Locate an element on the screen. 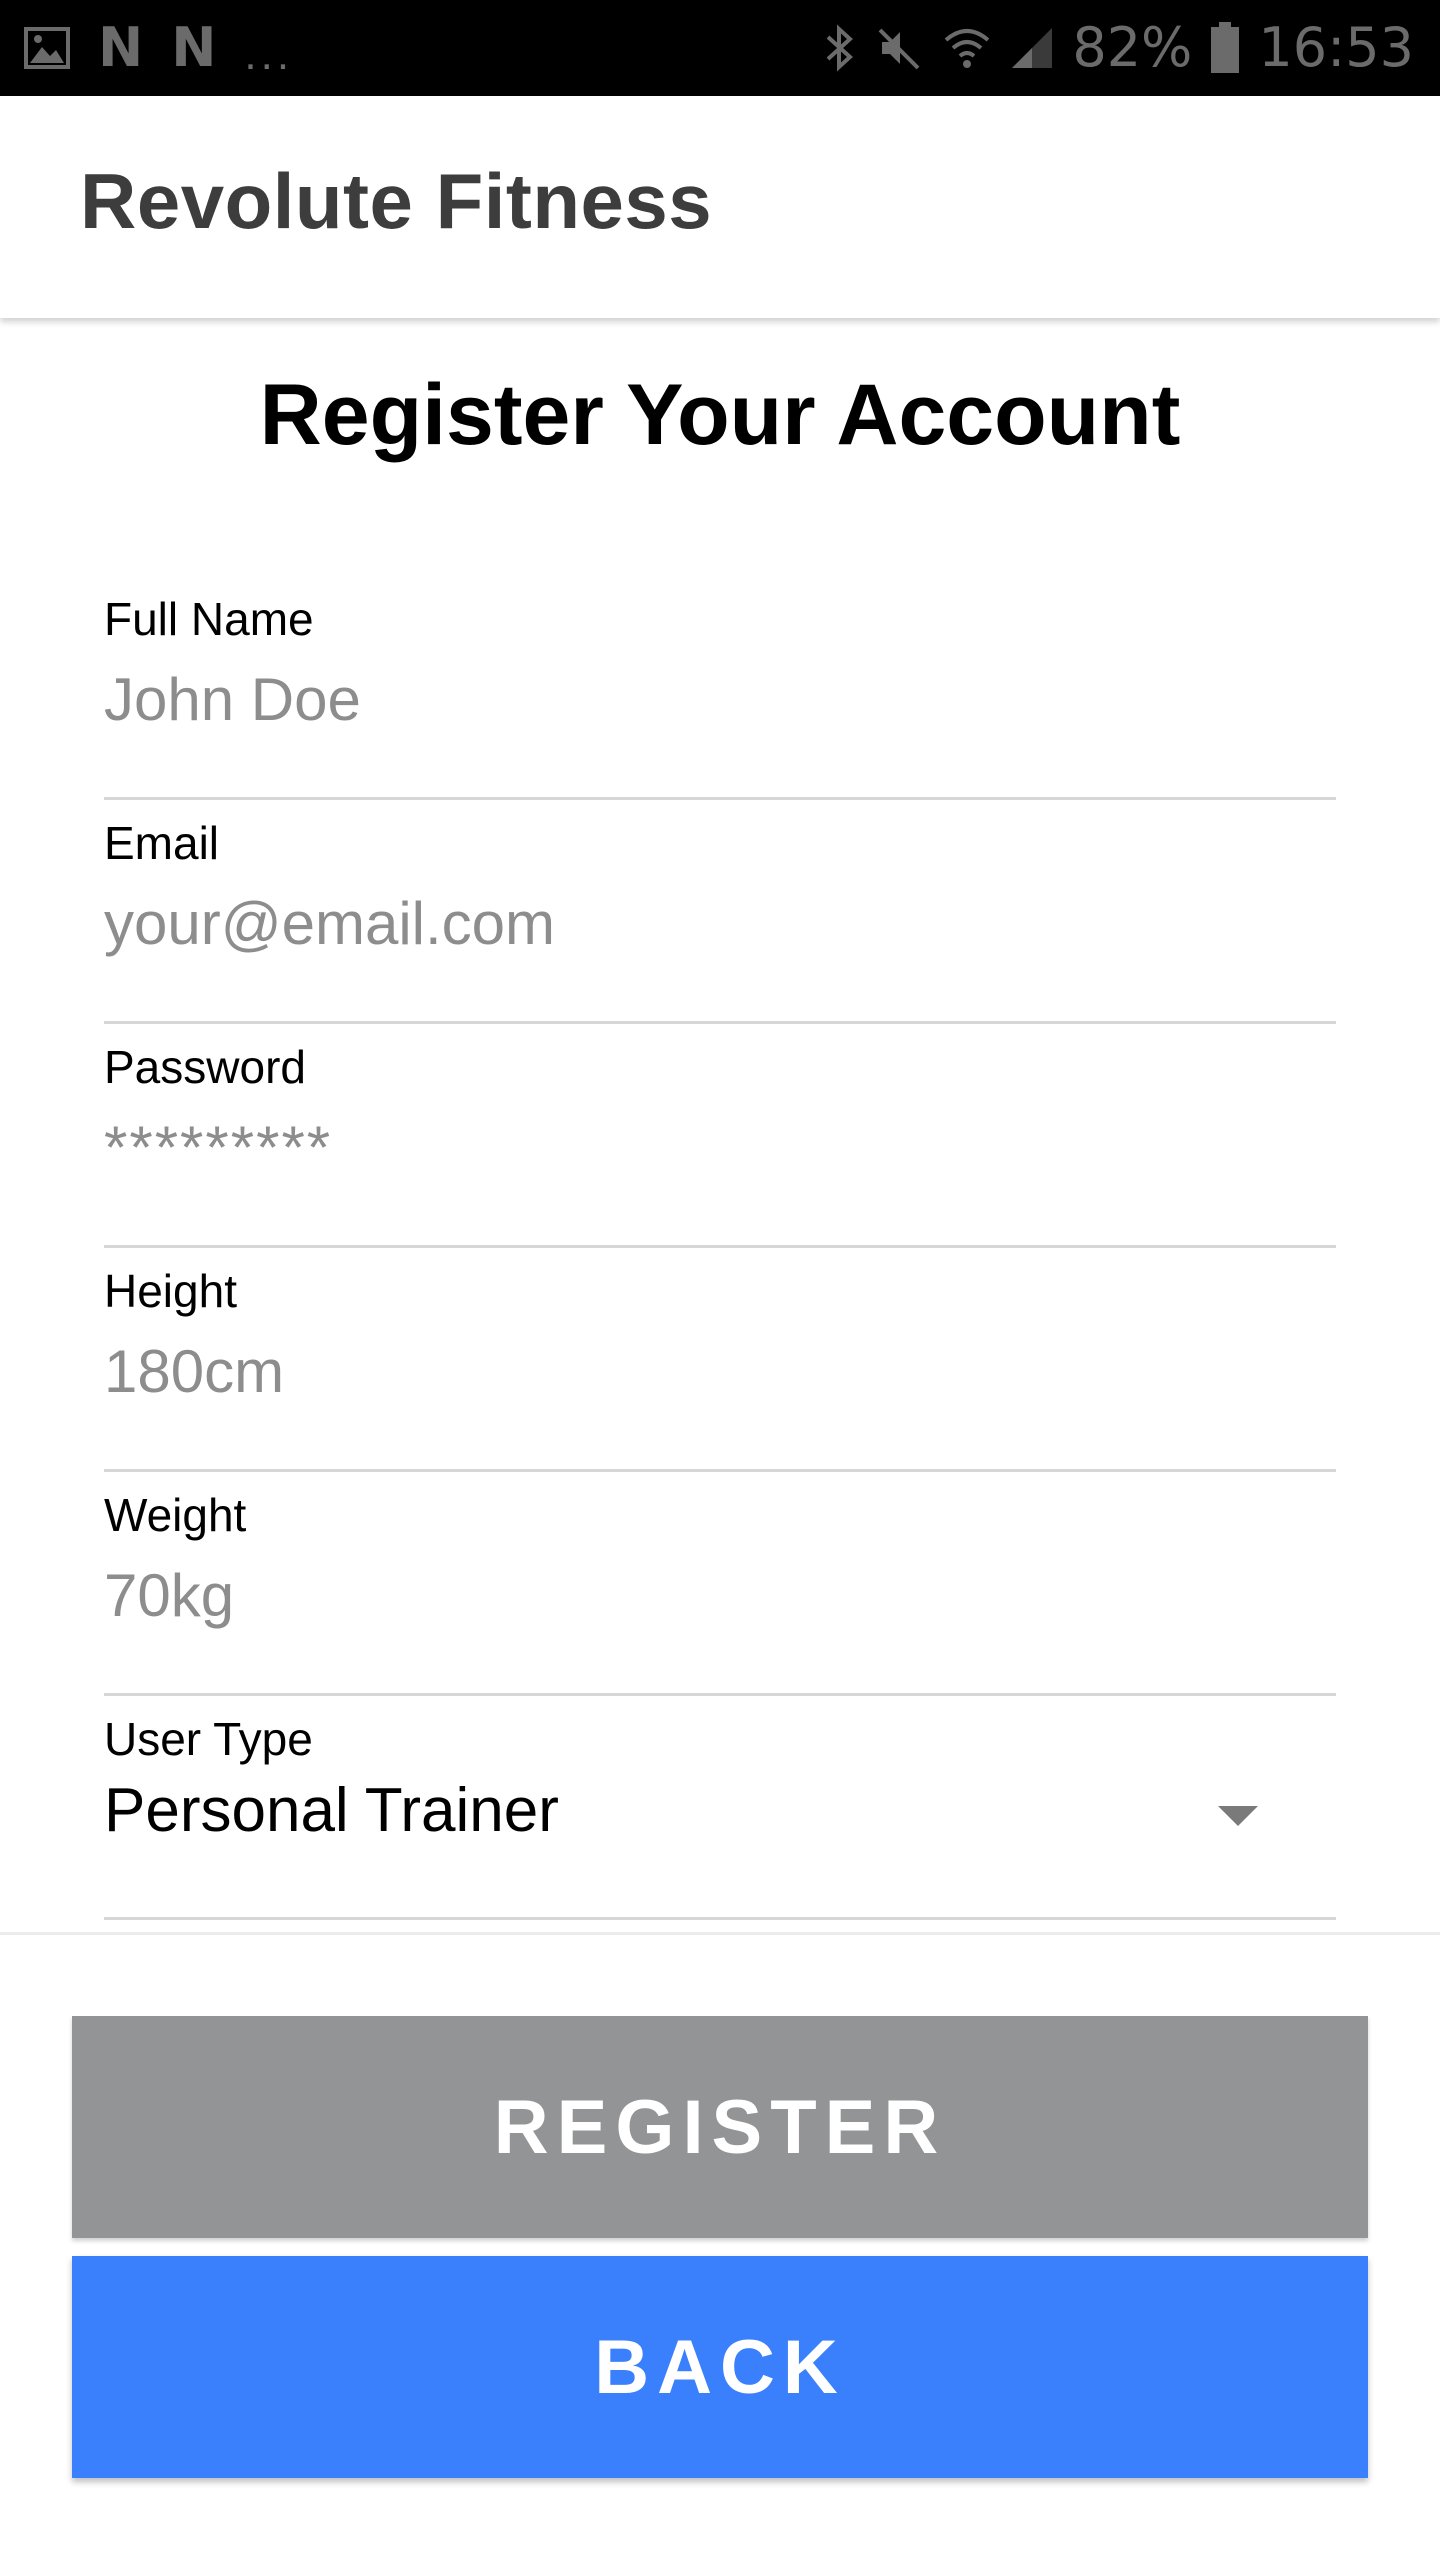 Image resolution: width=1440 pixels, height=2560 pixels. mute-icon is located at coordinates (900, 48).